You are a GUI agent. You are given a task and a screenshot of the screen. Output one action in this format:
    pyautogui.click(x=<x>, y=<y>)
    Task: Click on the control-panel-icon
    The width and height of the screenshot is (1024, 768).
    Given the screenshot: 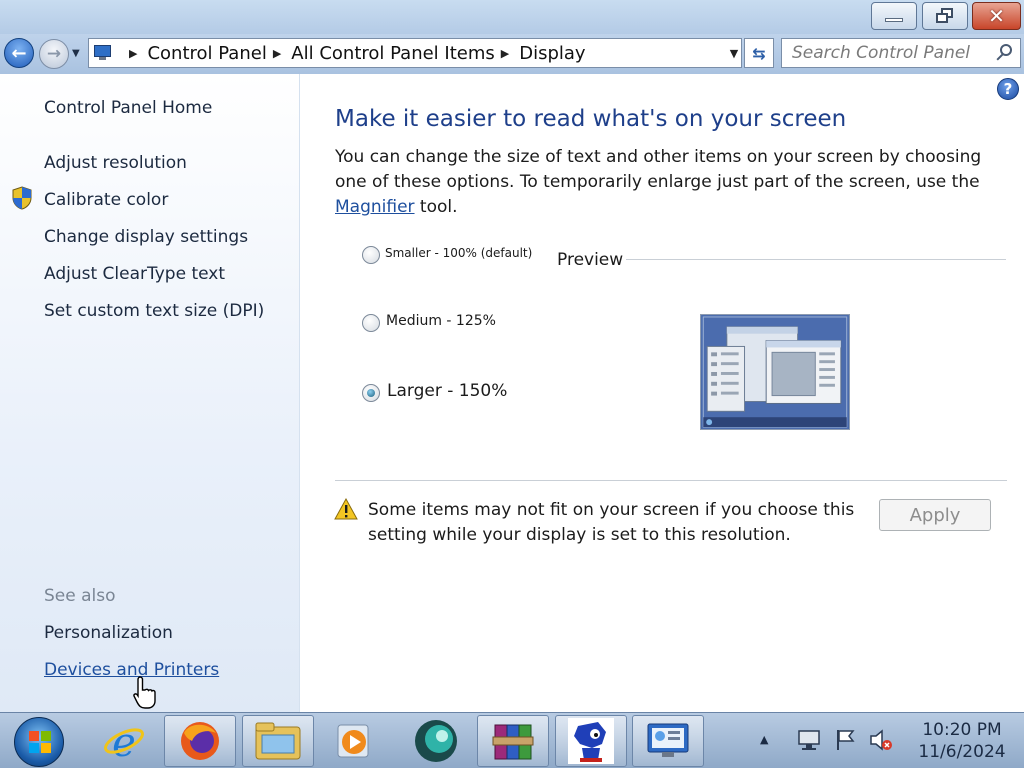 What is the action you would take?
    pyautogui.click(x=103, y=53)
    